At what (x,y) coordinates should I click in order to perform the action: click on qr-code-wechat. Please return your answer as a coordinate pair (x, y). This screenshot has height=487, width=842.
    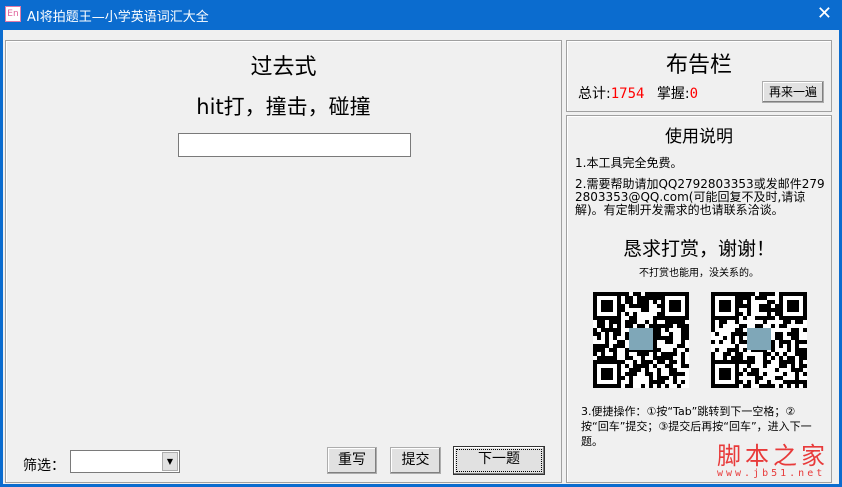
    Looking at the image, I should click on (641, 340).